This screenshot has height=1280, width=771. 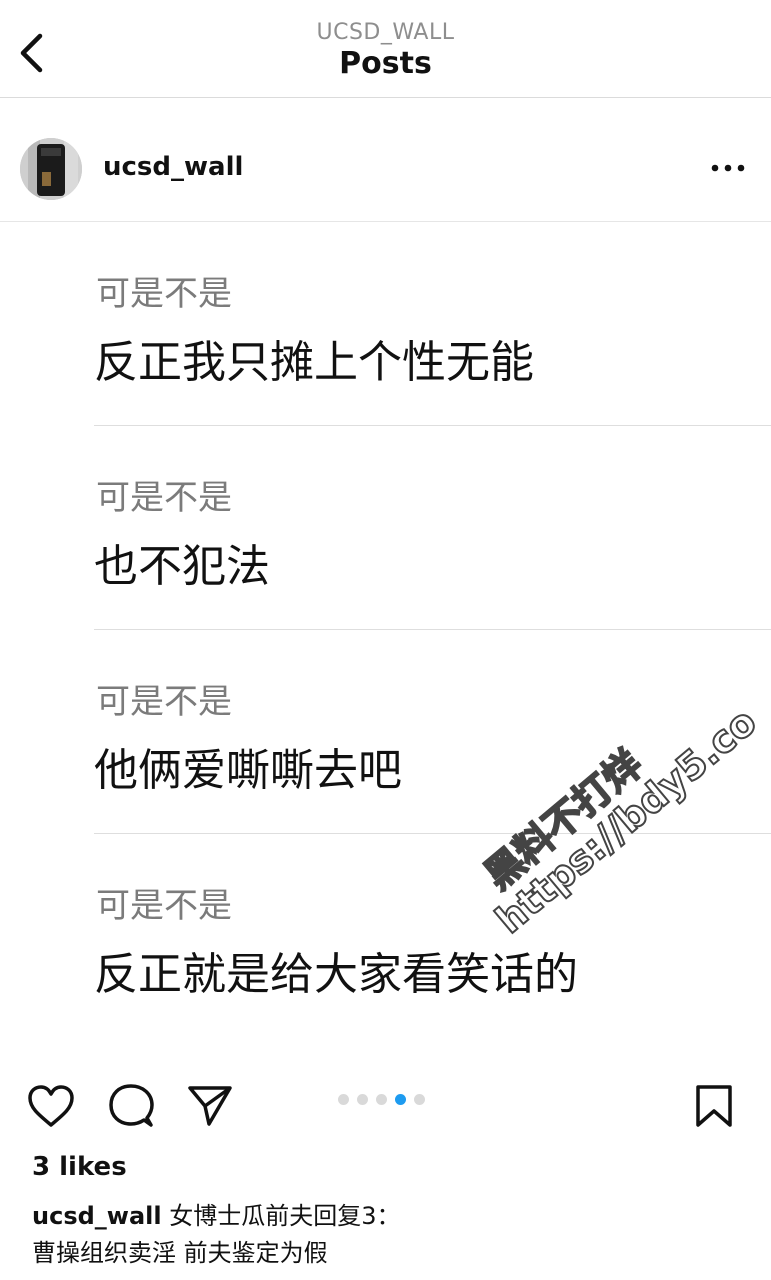 What do you see at coordinates (182, 566) in the screenshot?
I see `entry-text: 也不犯法` at bounding box center [182, 566].